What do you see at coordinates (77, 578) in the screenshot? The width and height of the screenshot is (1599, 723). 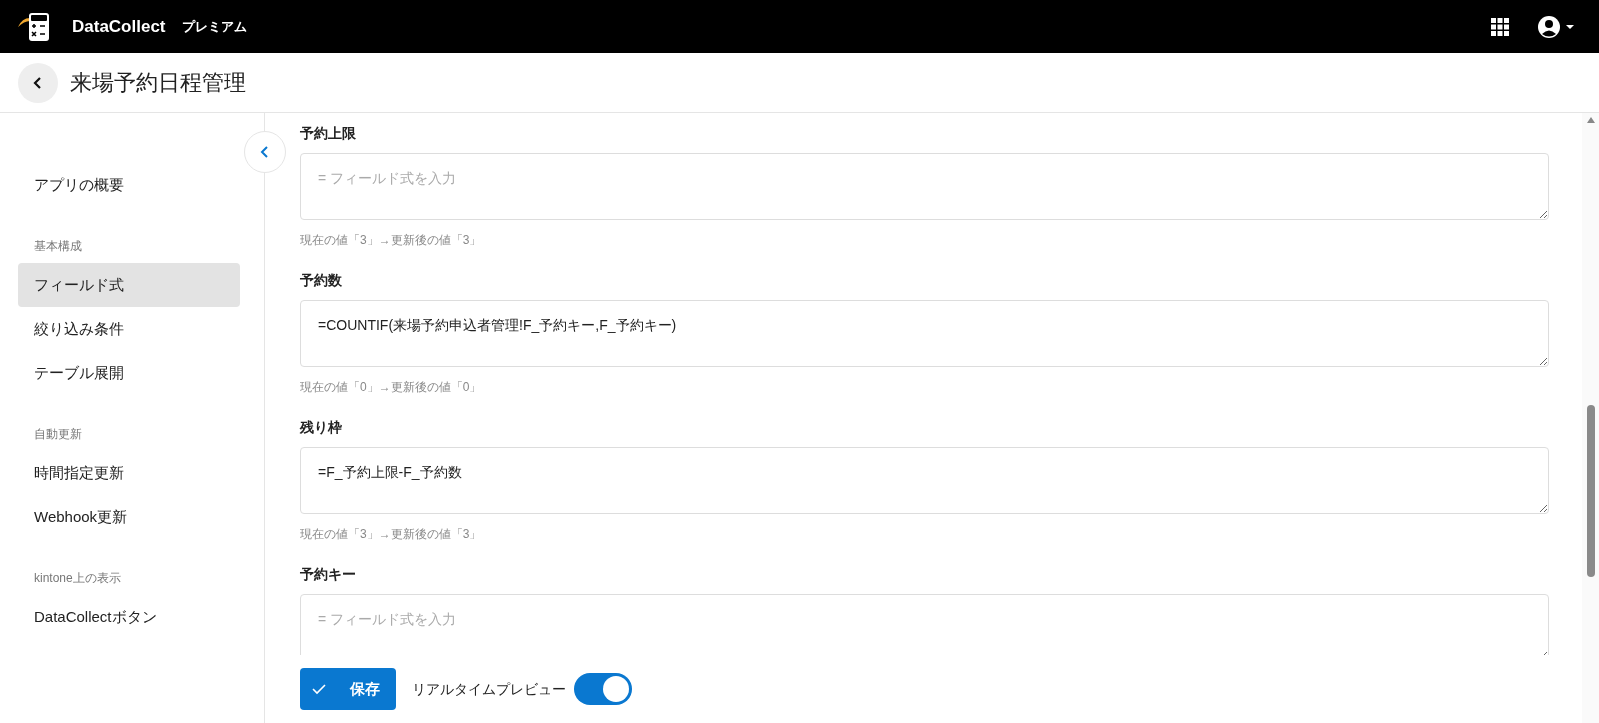 I see `sidebar-section-heading: kintone上の表示` at bounding box center [77, 578].